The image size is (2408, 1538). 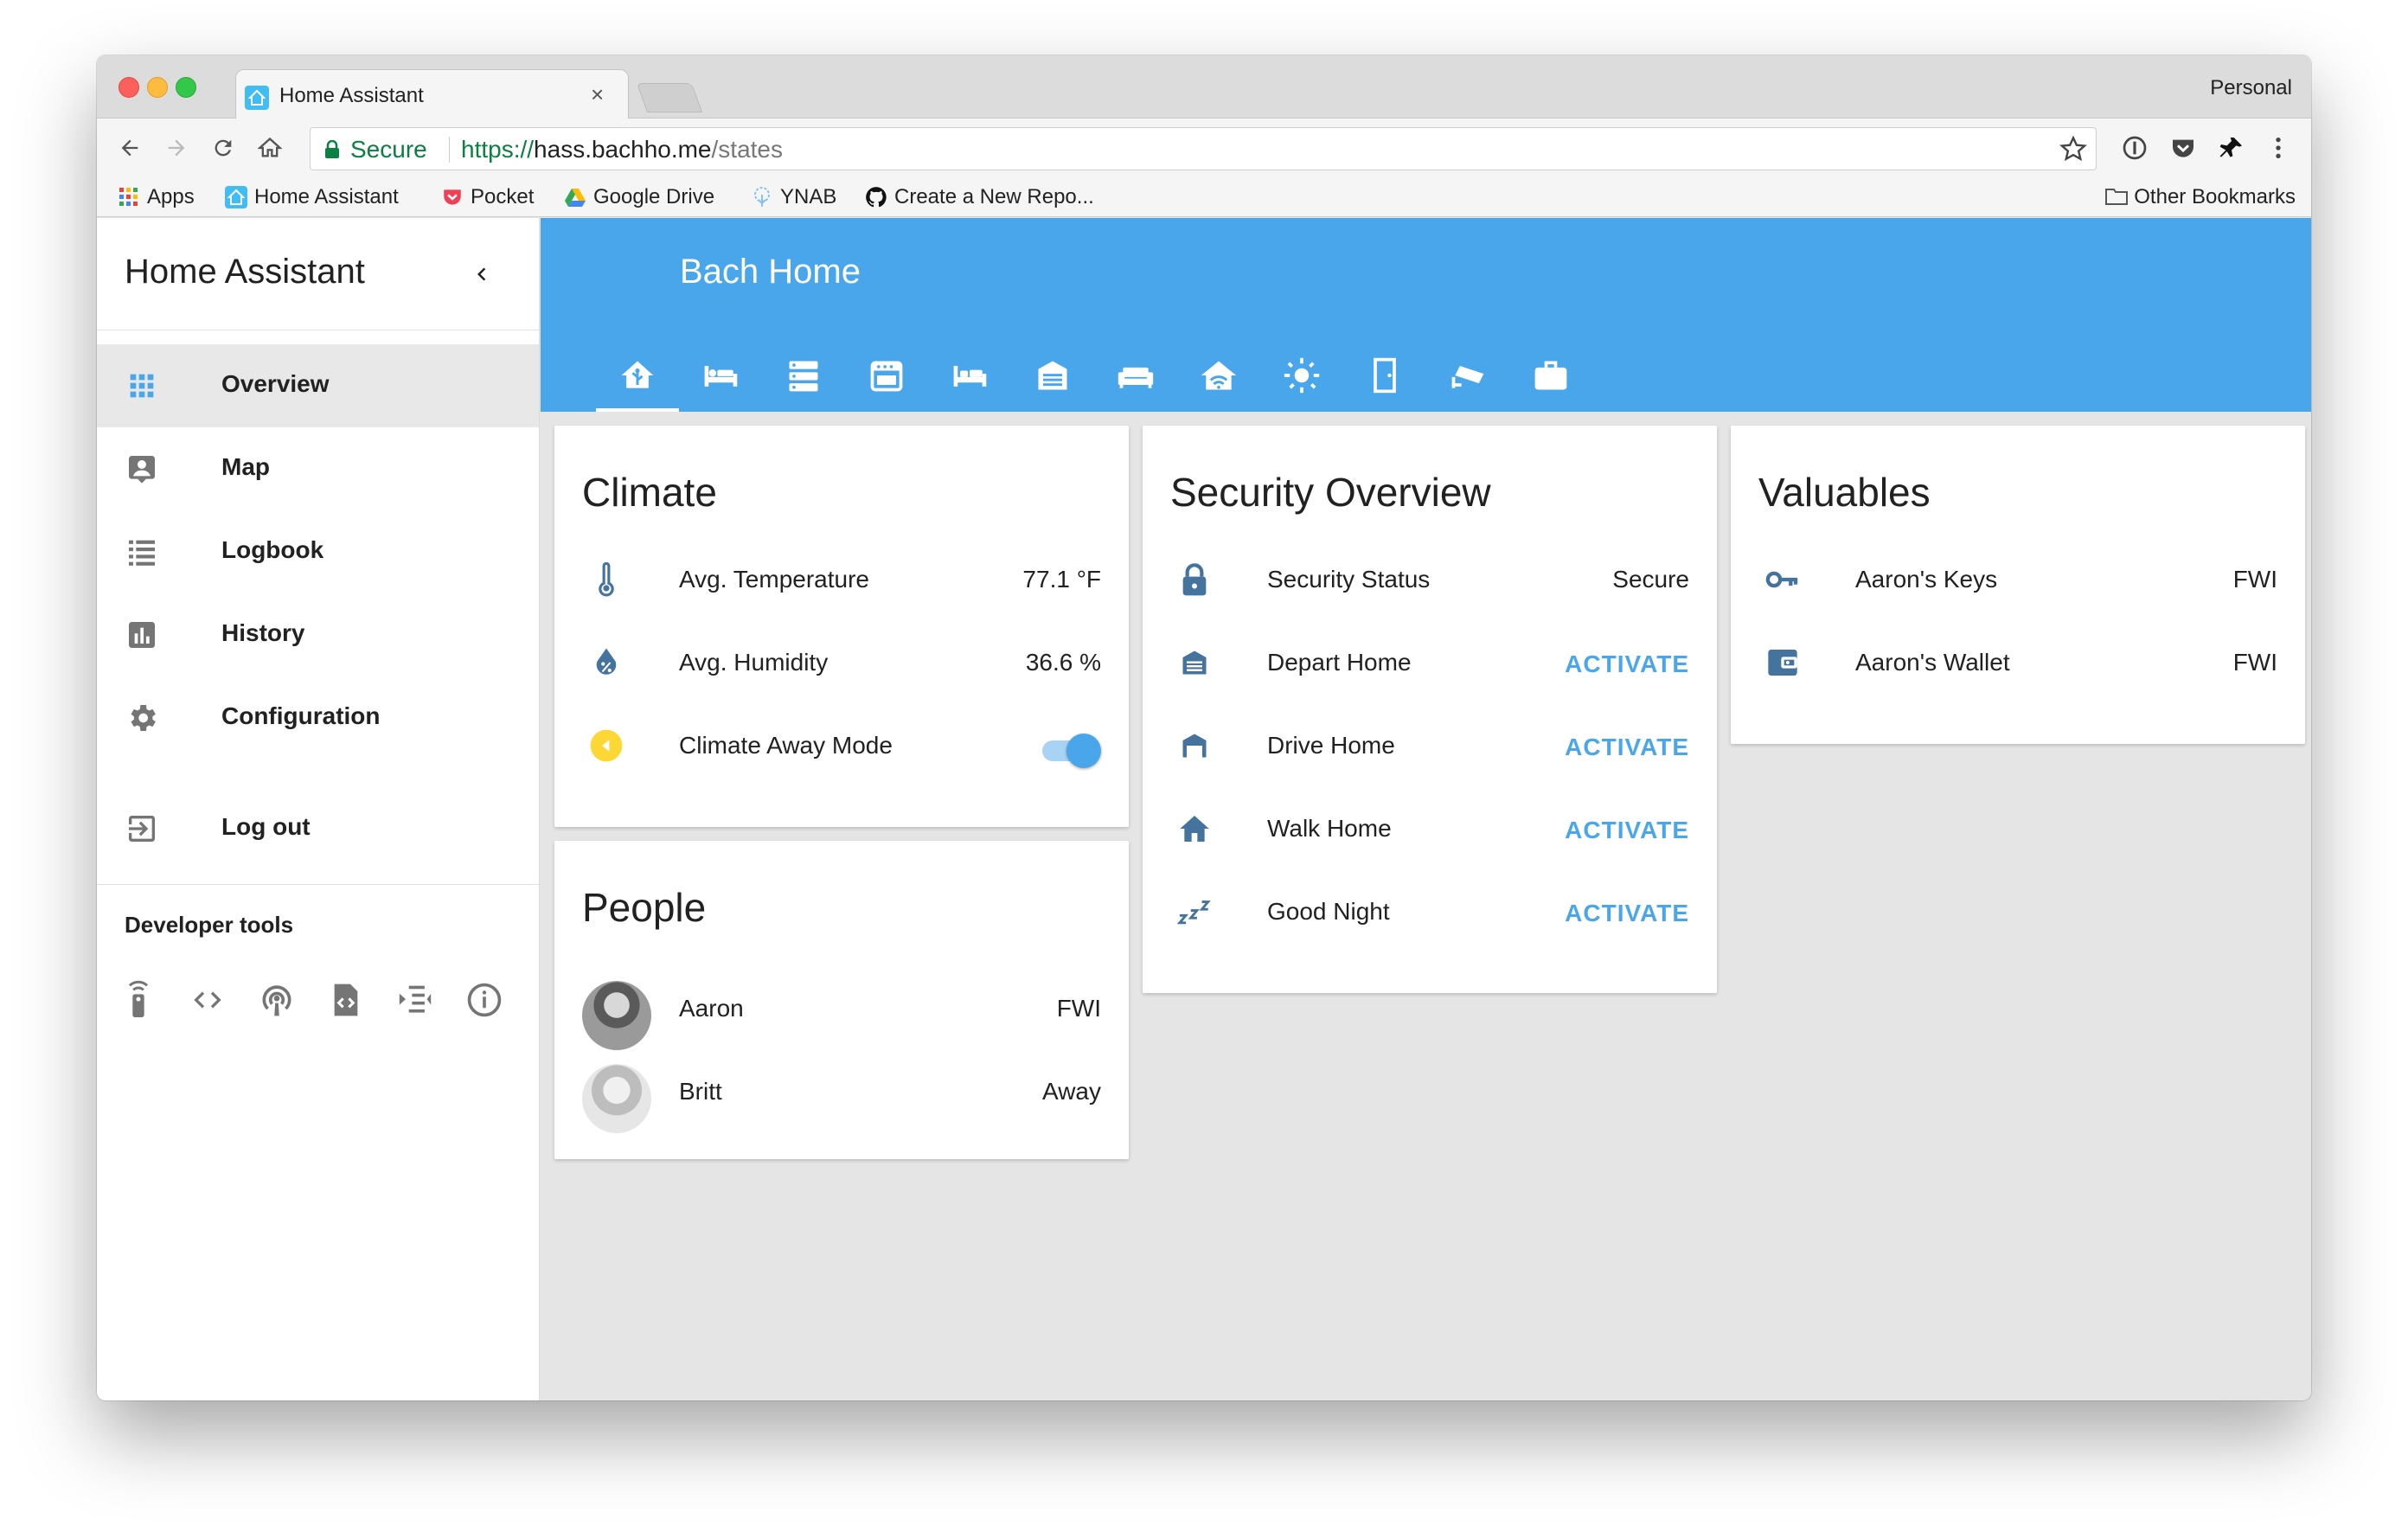 What do you see at coordinates (720, 375) in the screenshot?
I see `tab-bedroom` at bounding box center [720, 375].